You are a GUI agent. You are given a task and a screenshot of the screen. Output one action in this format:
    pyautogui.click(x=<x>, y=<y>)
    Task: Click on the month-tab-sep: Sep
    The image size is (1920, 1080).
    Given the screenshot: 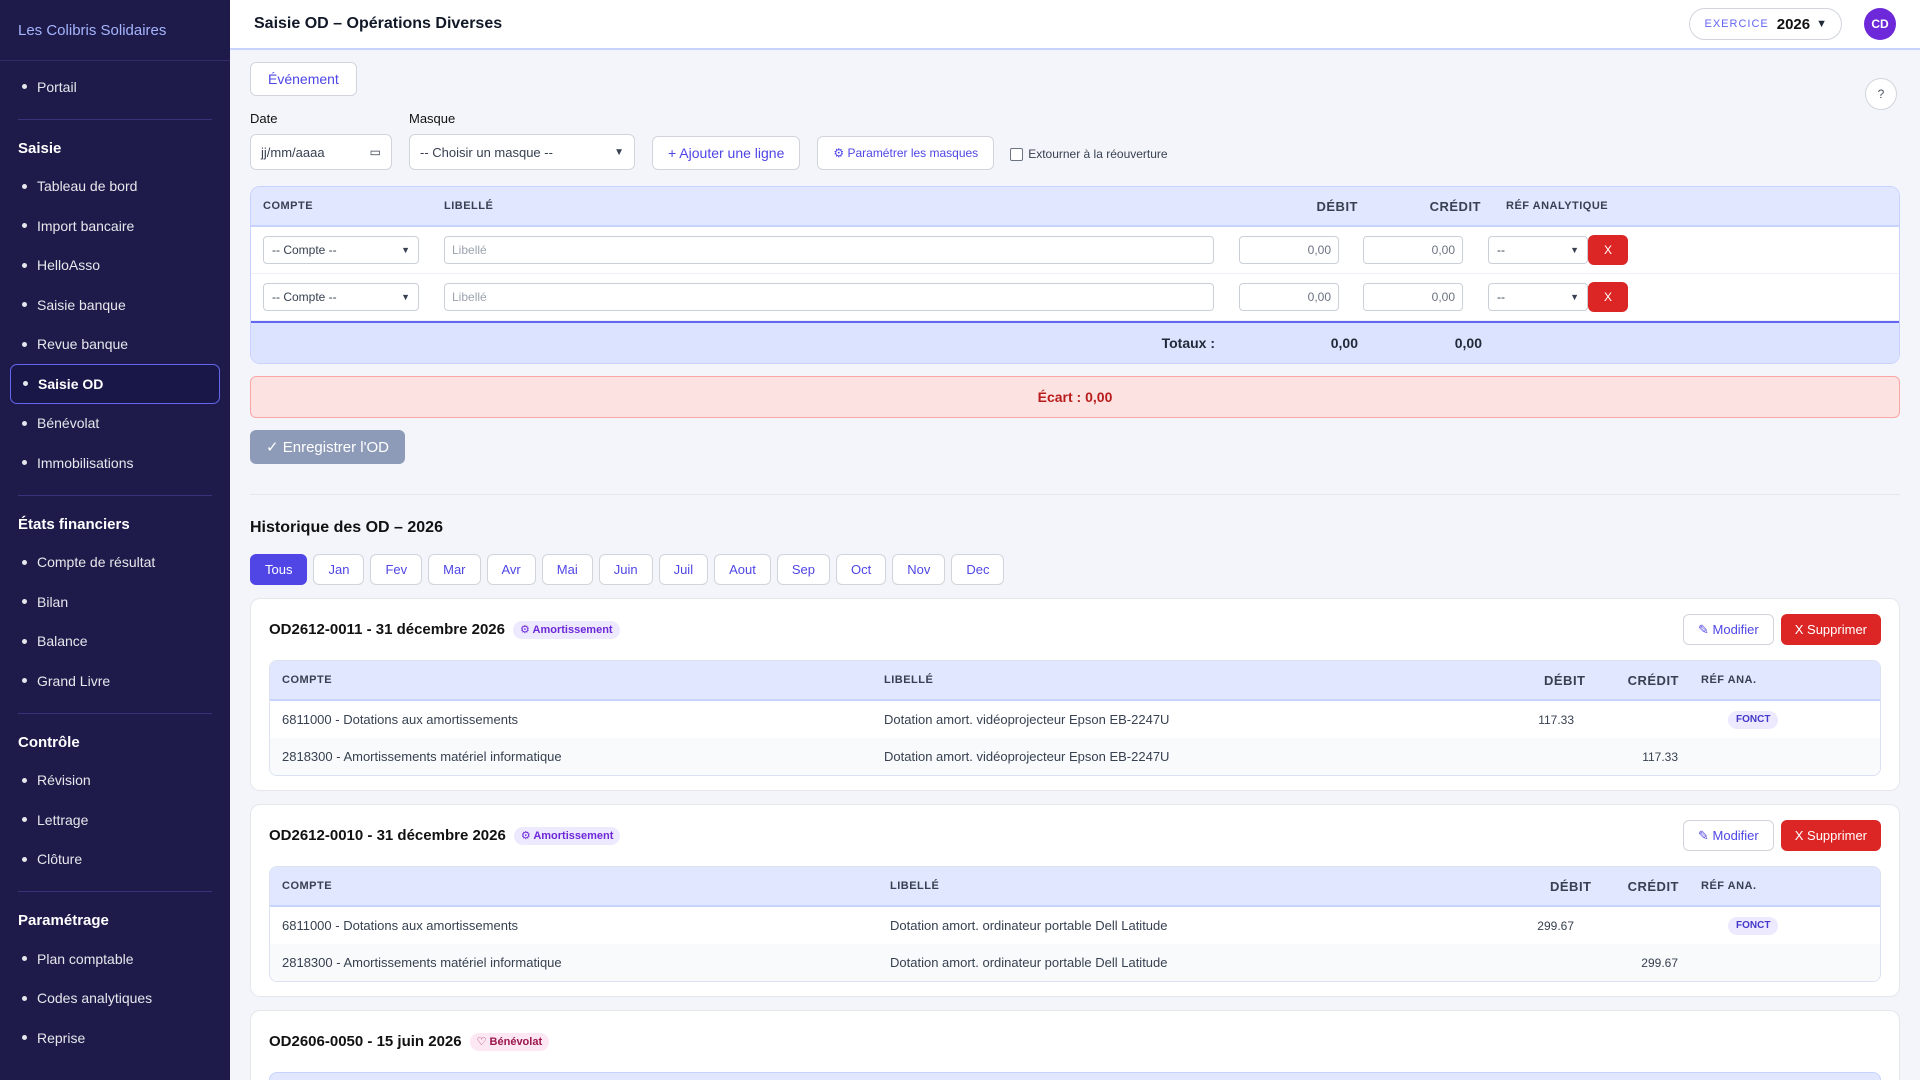 What is the action you would take?
    pyautogui.click(x=803, y=569)
    